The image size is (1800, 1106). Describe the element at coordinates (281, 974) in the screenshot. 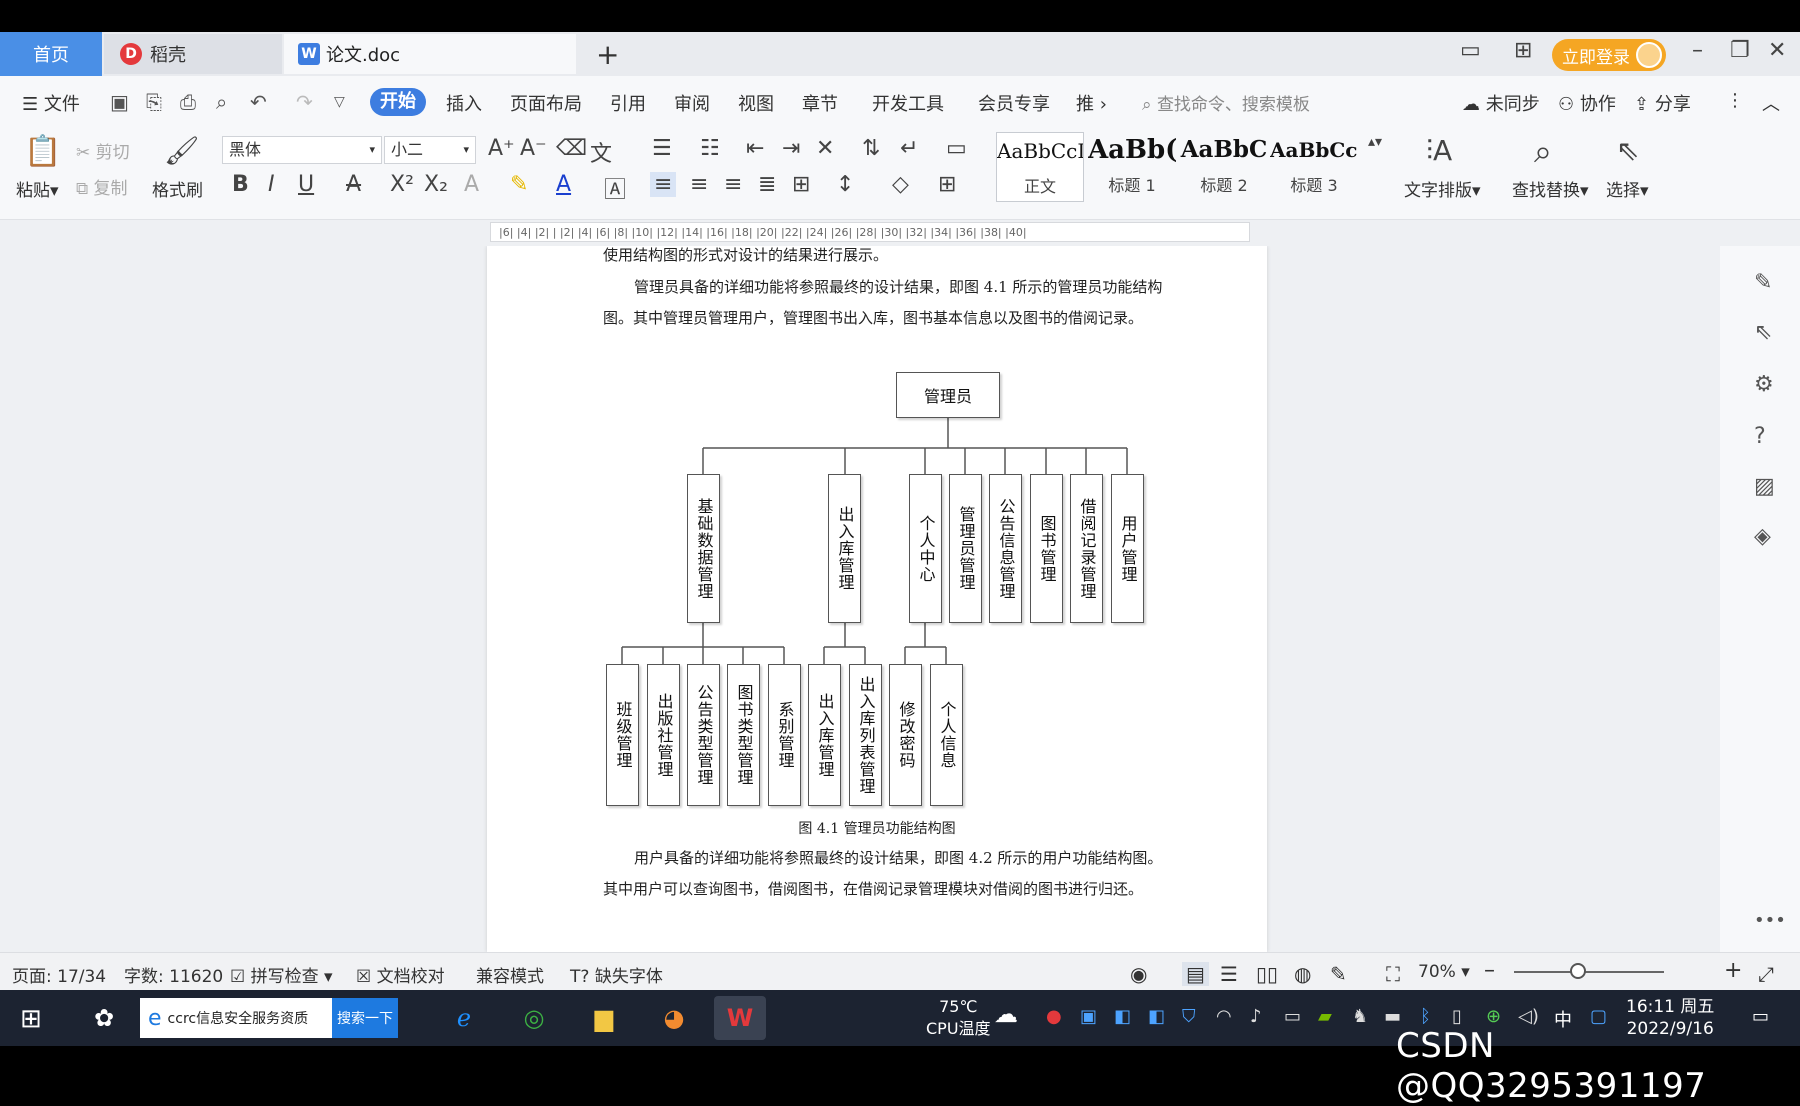

I see `spell-check: ☑ 拼写检查 ▾` at that location.